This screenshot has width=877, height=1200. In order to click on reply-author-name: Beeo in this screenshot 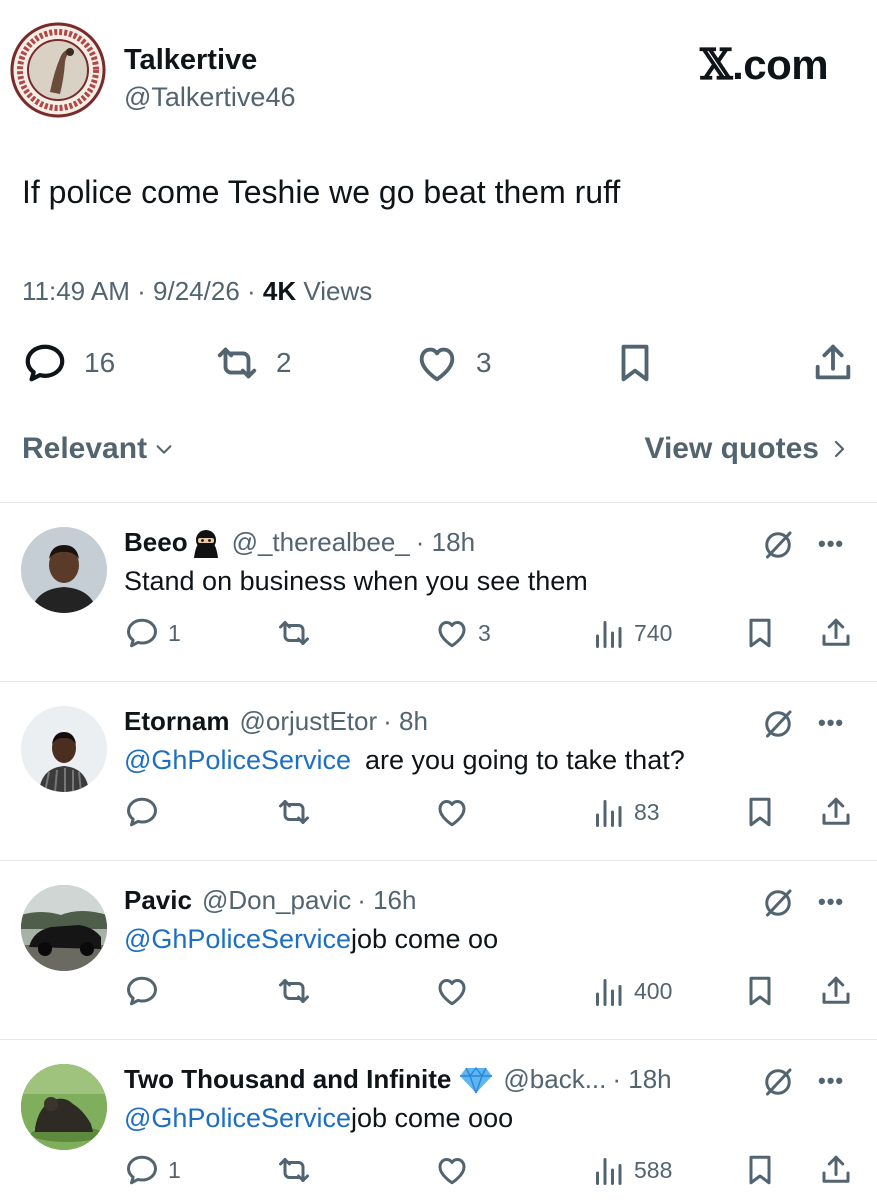, I will do `click(156, 542)`.